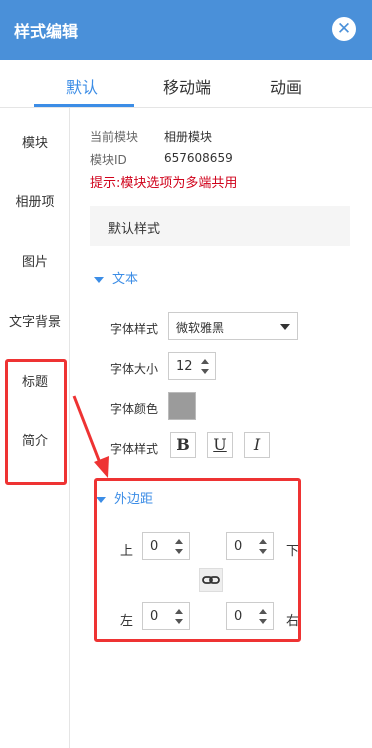 The image size is (372, 748). What do you see at coordinates (114, 137) in the screenshot?
I see `current-module-label: 当前模块` at bounding box center [114, 137].